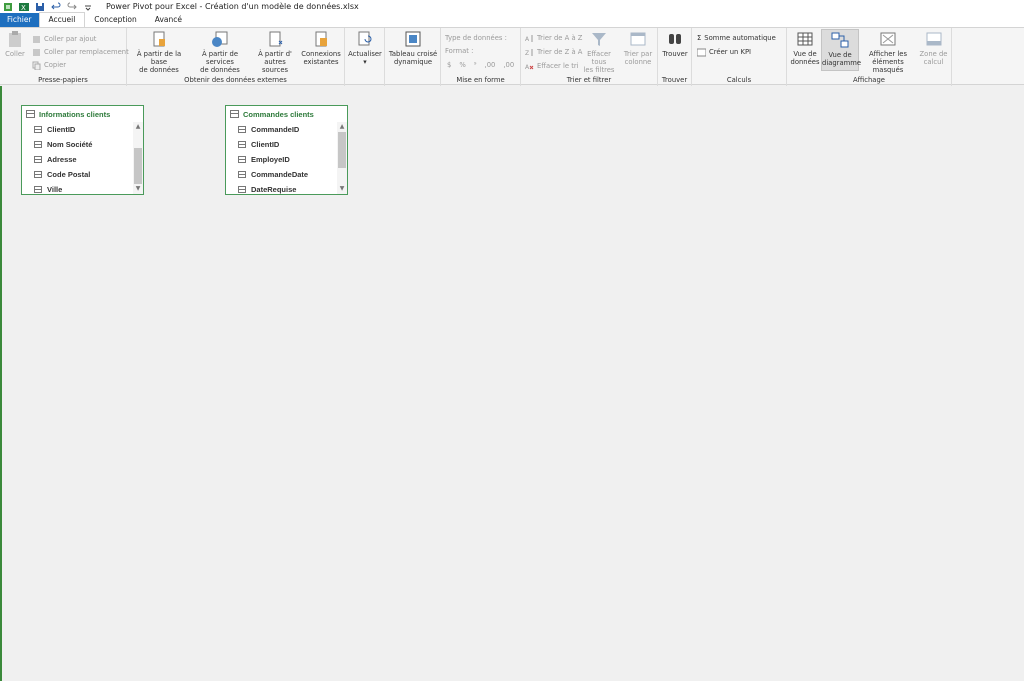 The image size is (1024, 681). I want to click on find-button: Trouver, so click(675, 44).